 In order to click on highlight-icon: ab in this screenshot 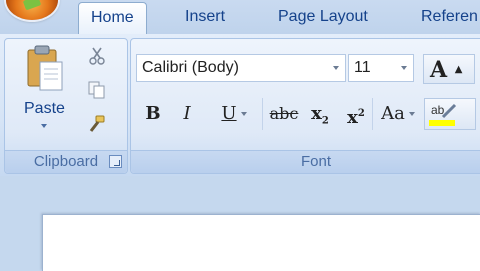, I will do `click(443, 114)`.